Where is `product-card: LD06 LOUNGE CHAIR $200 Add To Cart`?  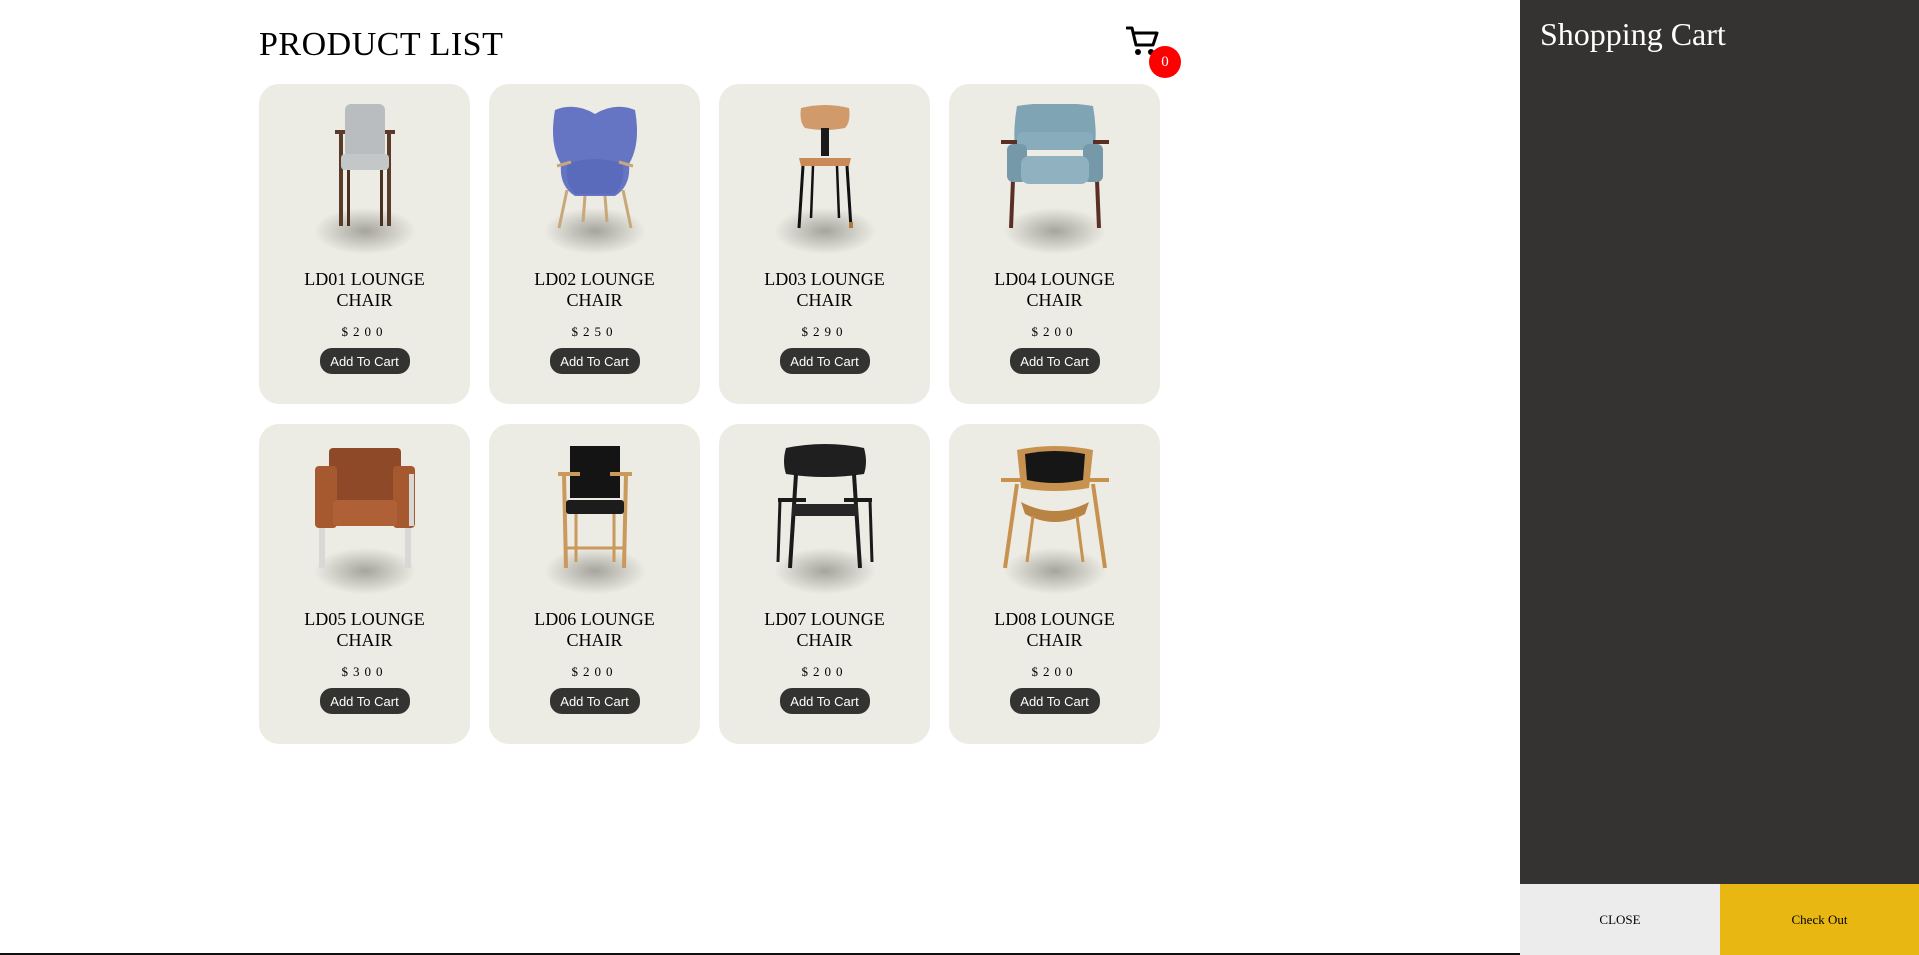 product-card: LD06 LOUNGE CHAIR $200 Add To Cart is located at coordinates (594, 584).